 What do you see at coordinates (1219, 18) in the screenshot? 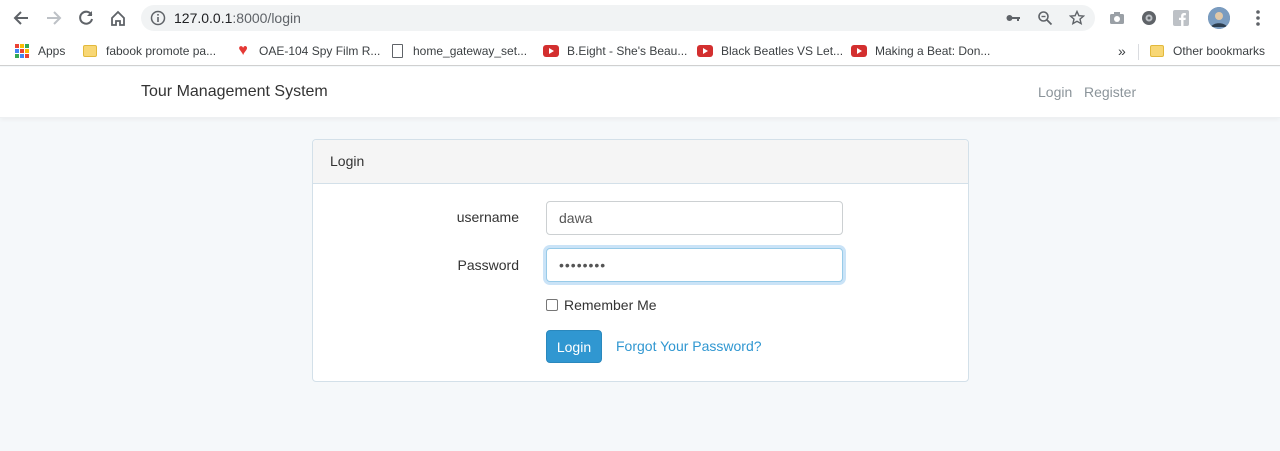
I see `profile-avatar` at bounding box center [1219, 18].